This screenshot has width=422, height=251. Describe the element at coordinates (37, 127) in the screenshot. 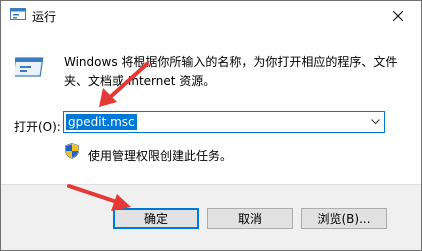

I see `open-label: 打开(O):` at that location.